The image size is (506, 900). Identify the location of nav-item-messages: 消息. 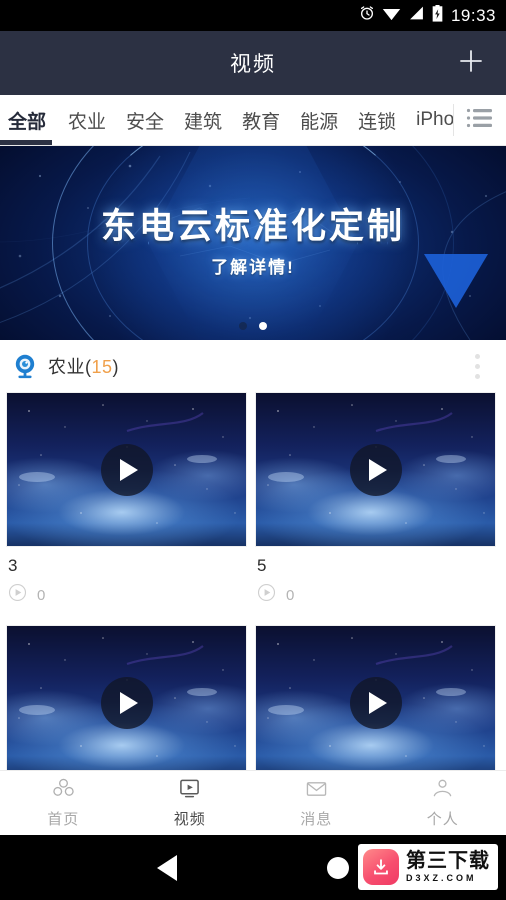
(316, 803).